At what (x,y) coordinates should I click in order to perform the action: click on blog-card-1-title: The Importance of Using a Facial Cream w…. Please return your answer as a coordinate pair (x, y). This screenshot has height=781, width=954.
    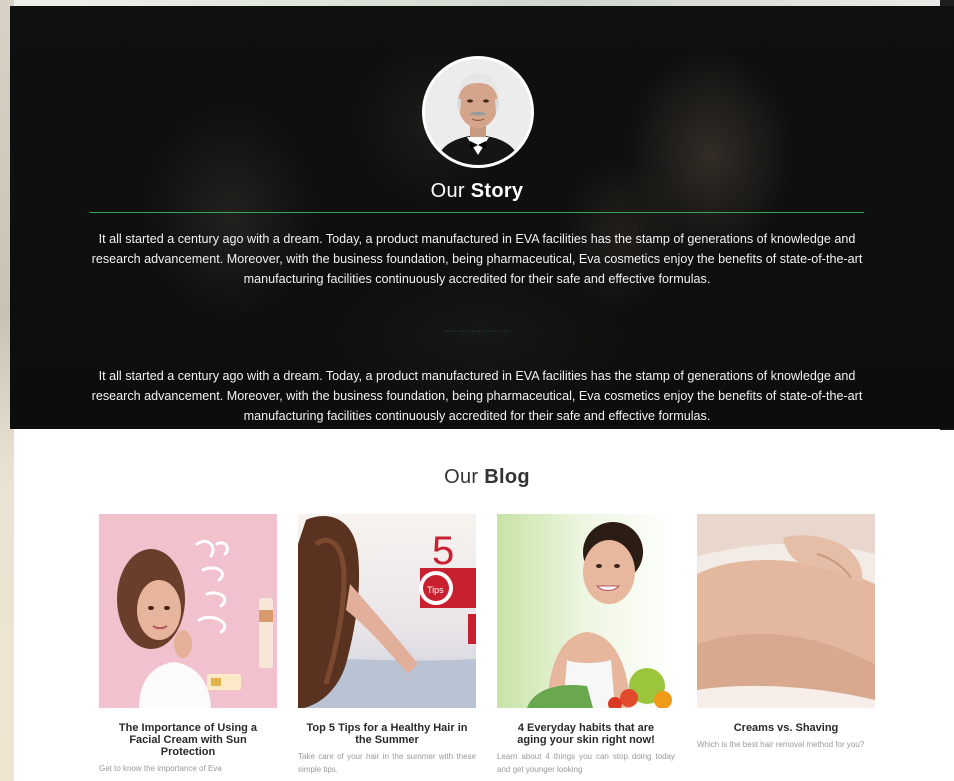
    Looking at the image, I should click on (188, 740).